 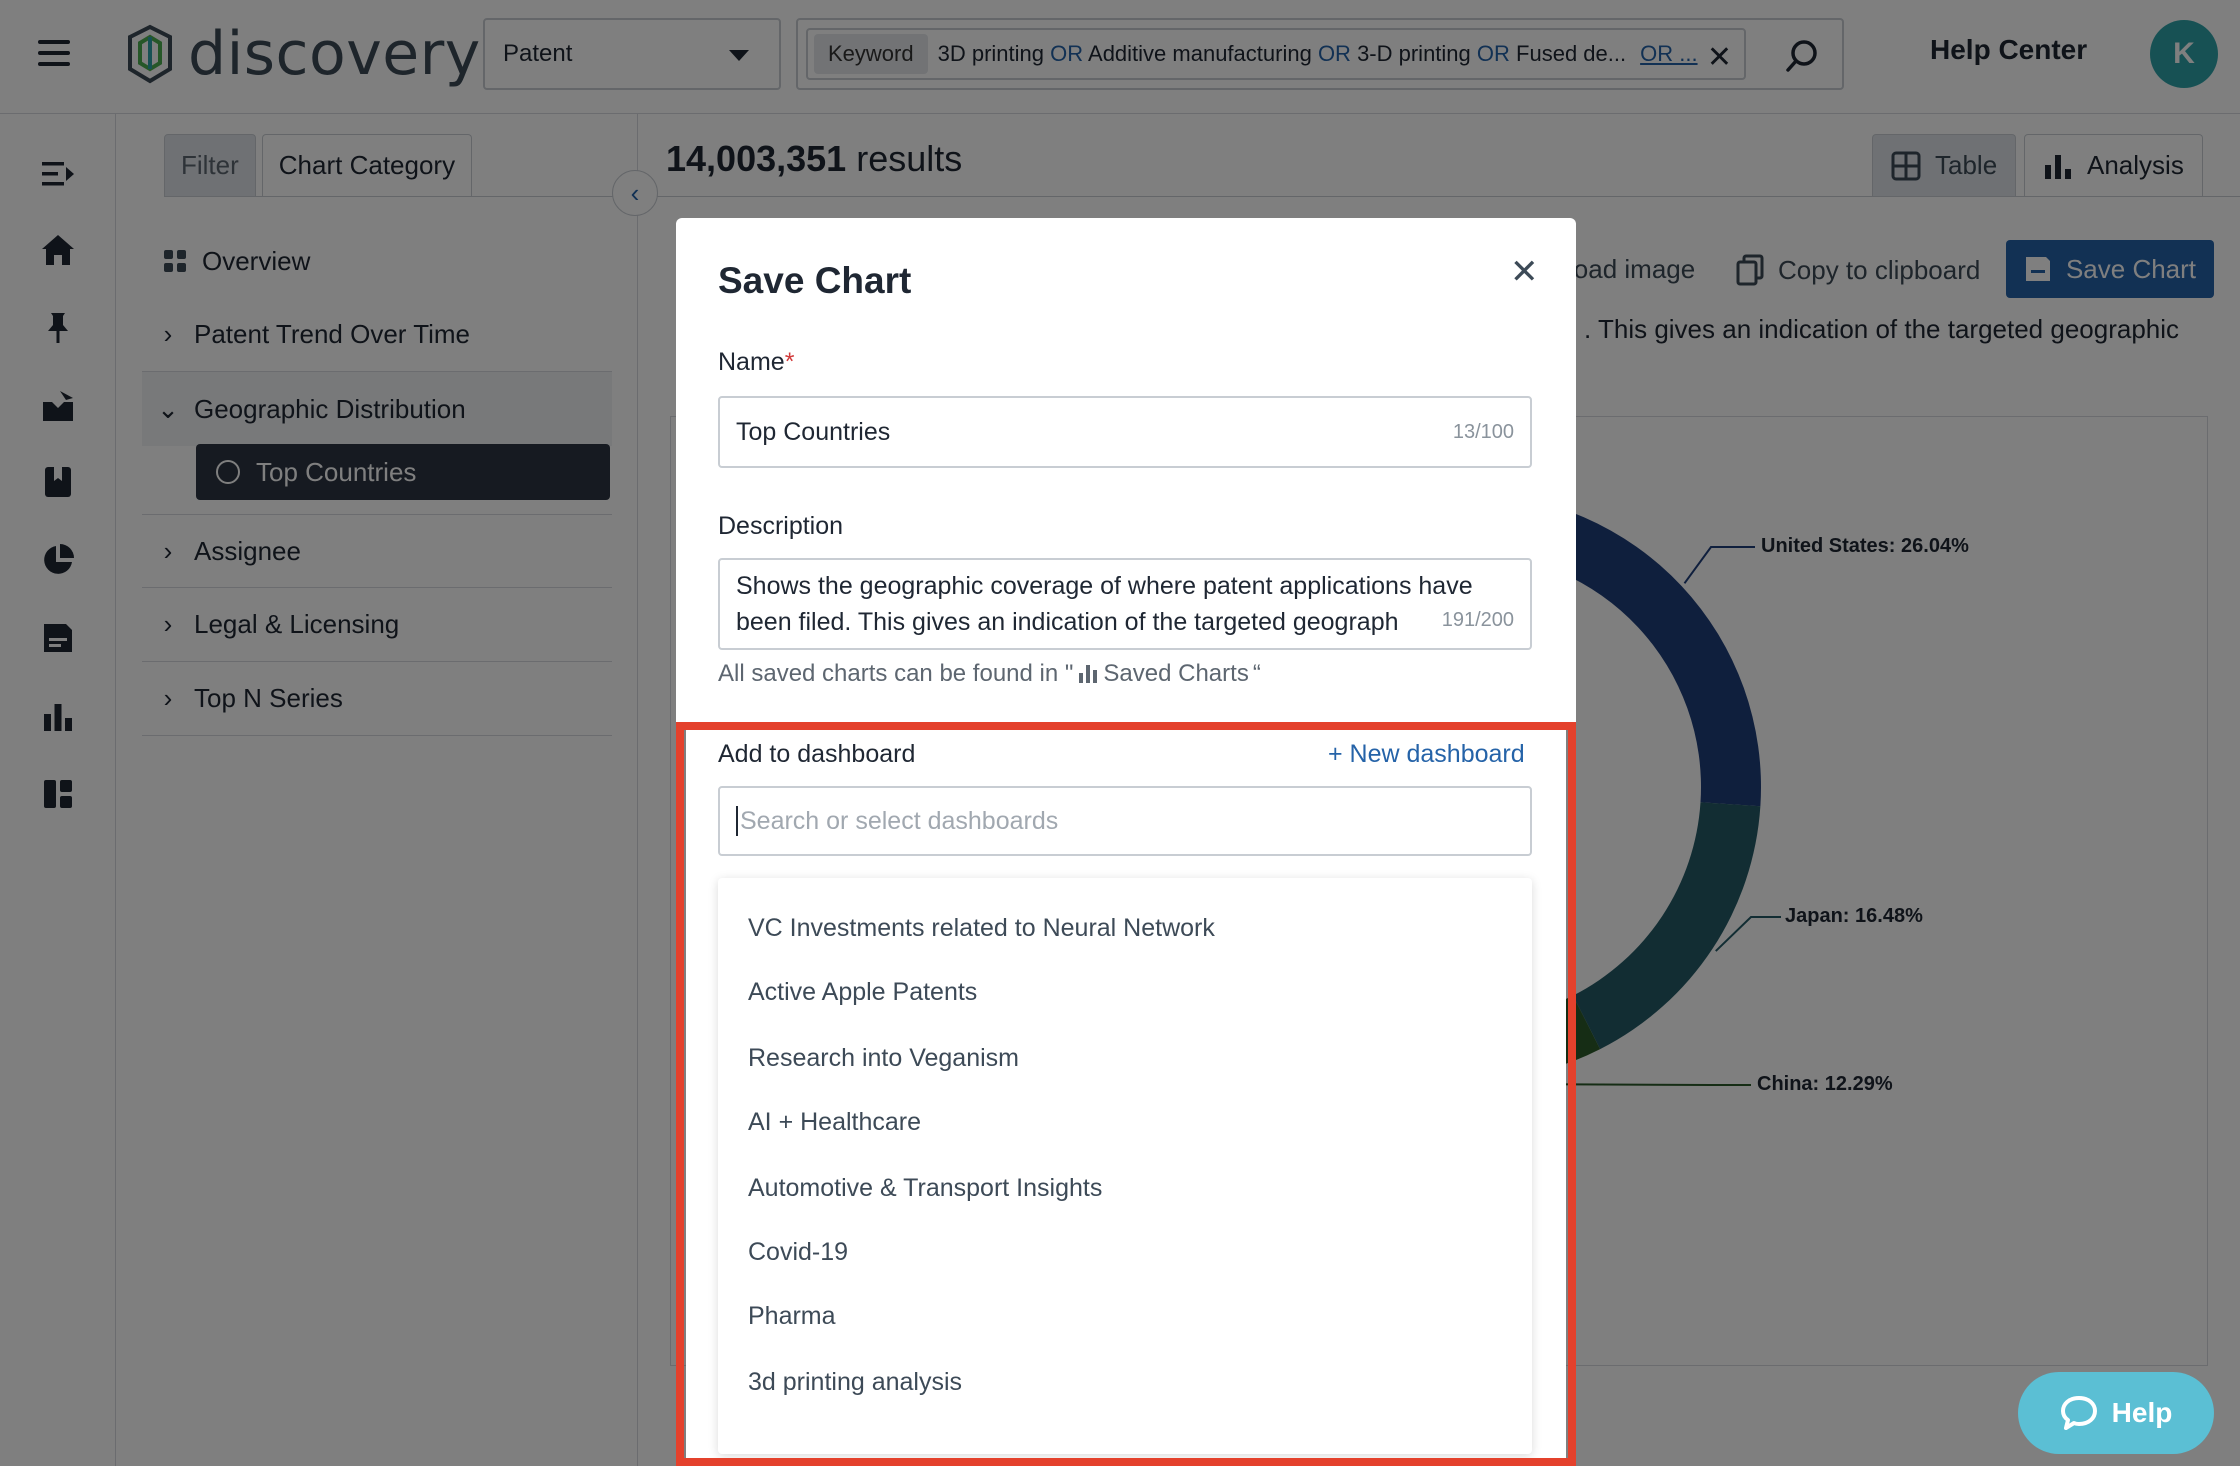 I want to click on description-label: Description, so click(x=780, y=526).